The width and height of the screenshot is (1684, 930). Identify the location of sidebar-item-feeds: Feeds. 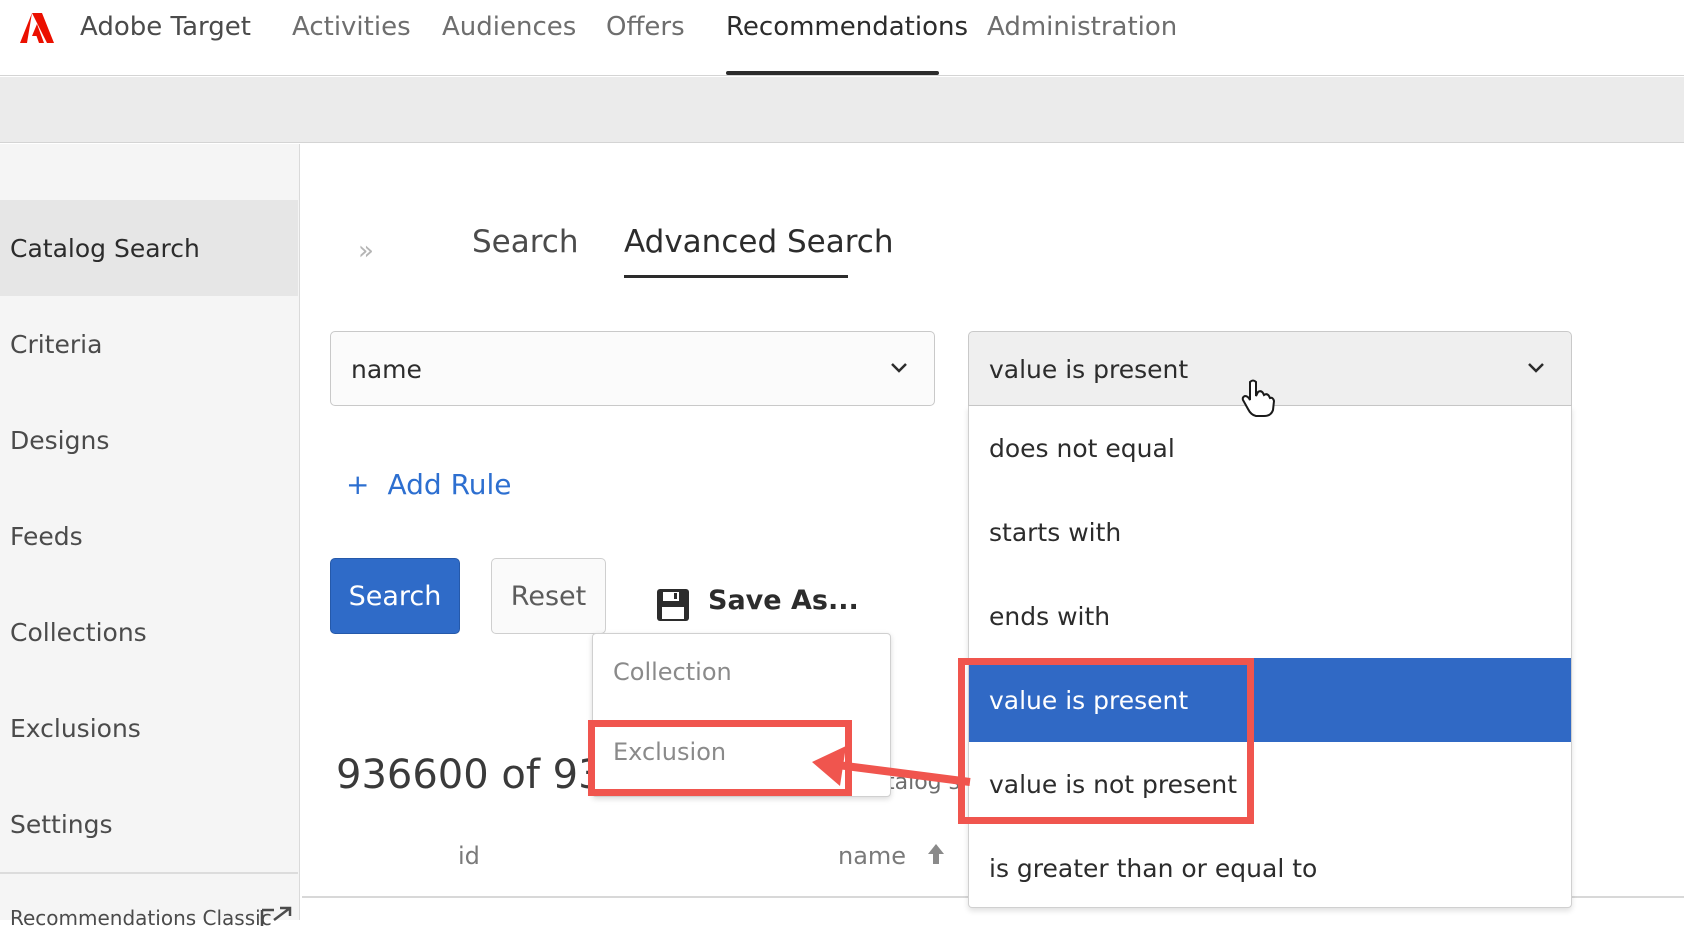
(149, 536).